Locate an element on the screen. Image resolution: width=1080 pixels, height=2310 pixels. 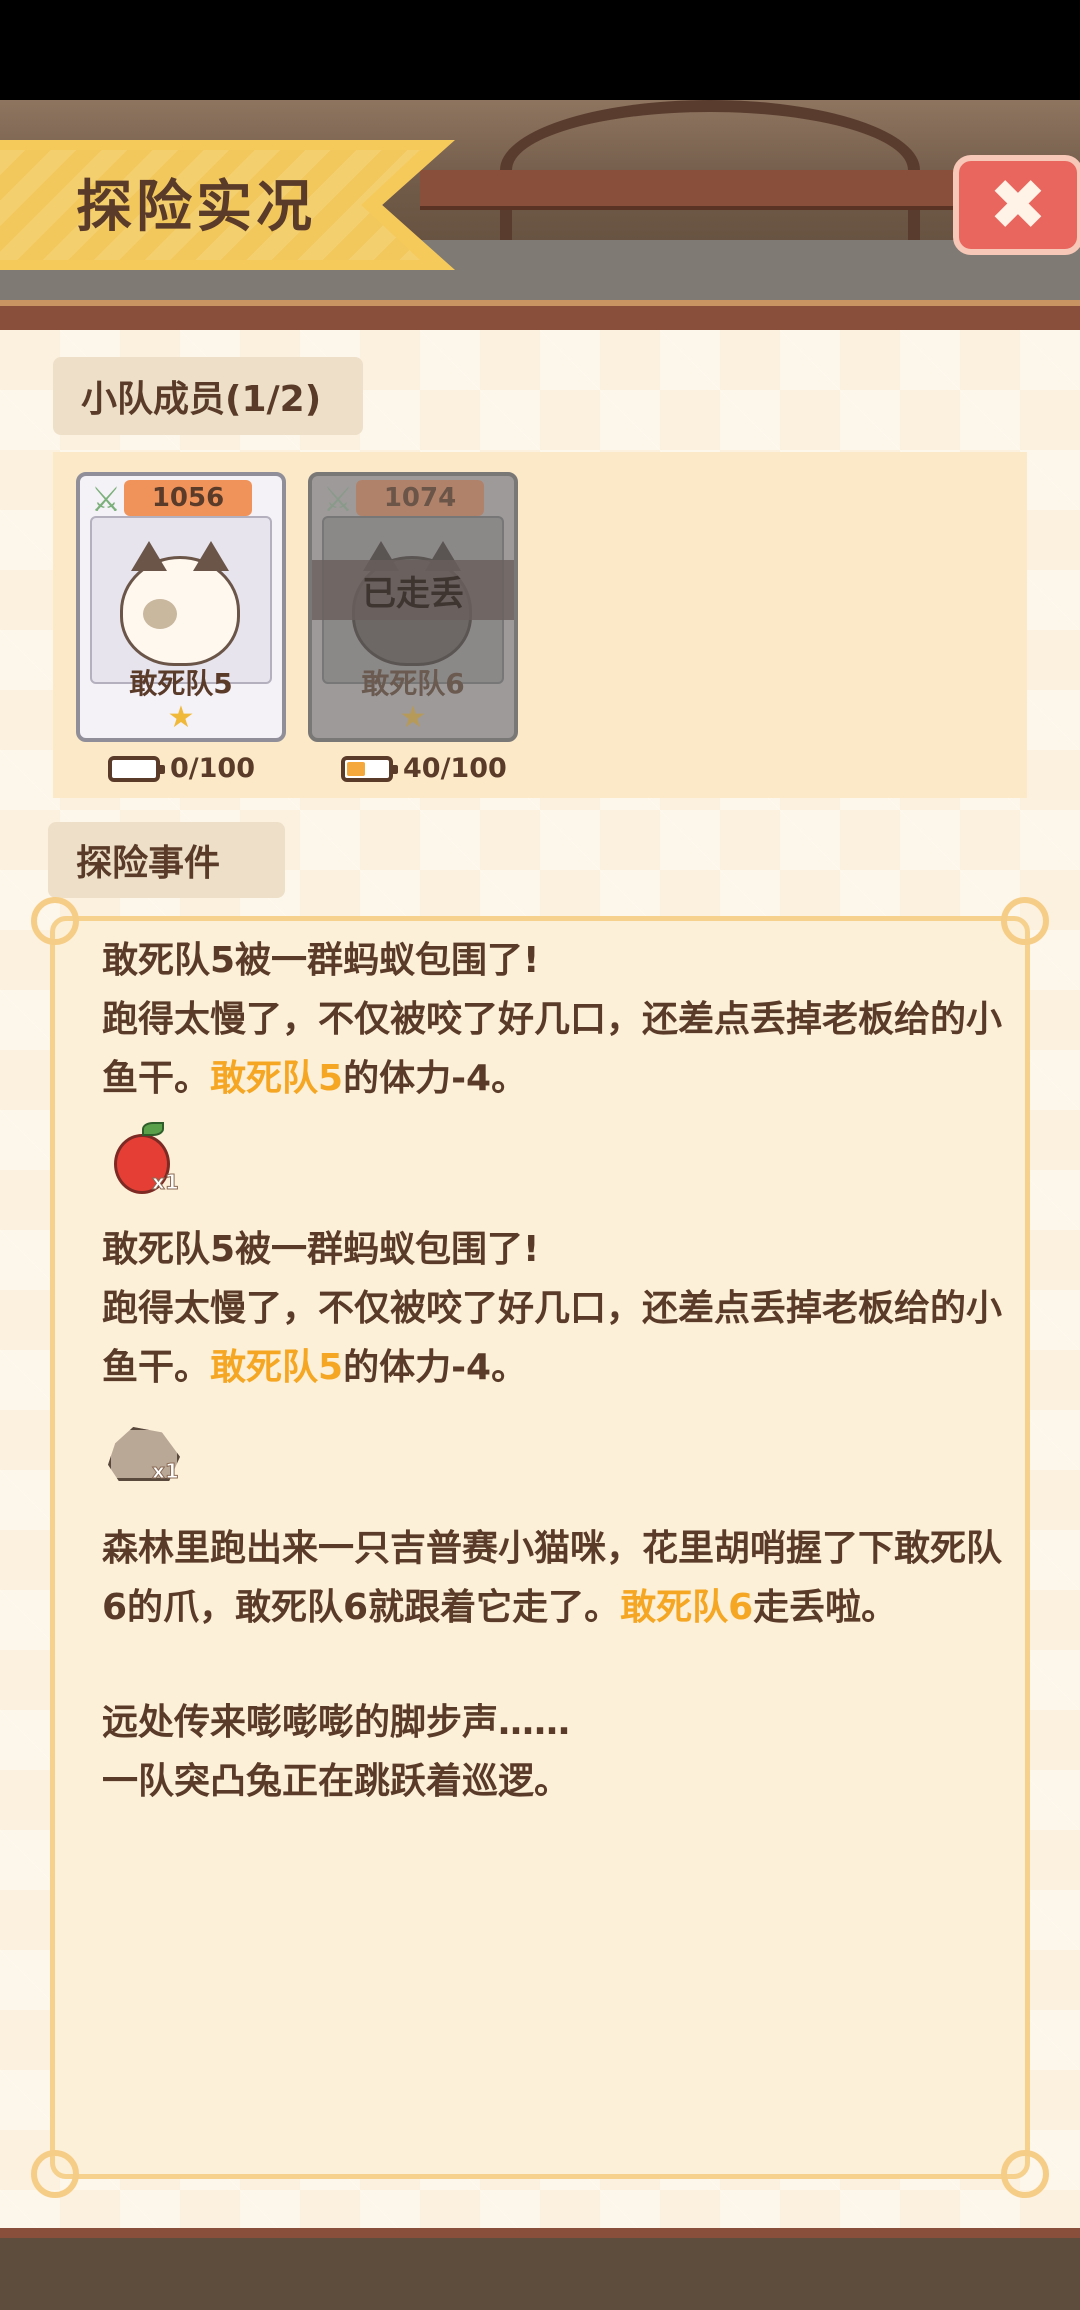
energy-indicator-2: 40/100 is located at coordinates (424, 768).